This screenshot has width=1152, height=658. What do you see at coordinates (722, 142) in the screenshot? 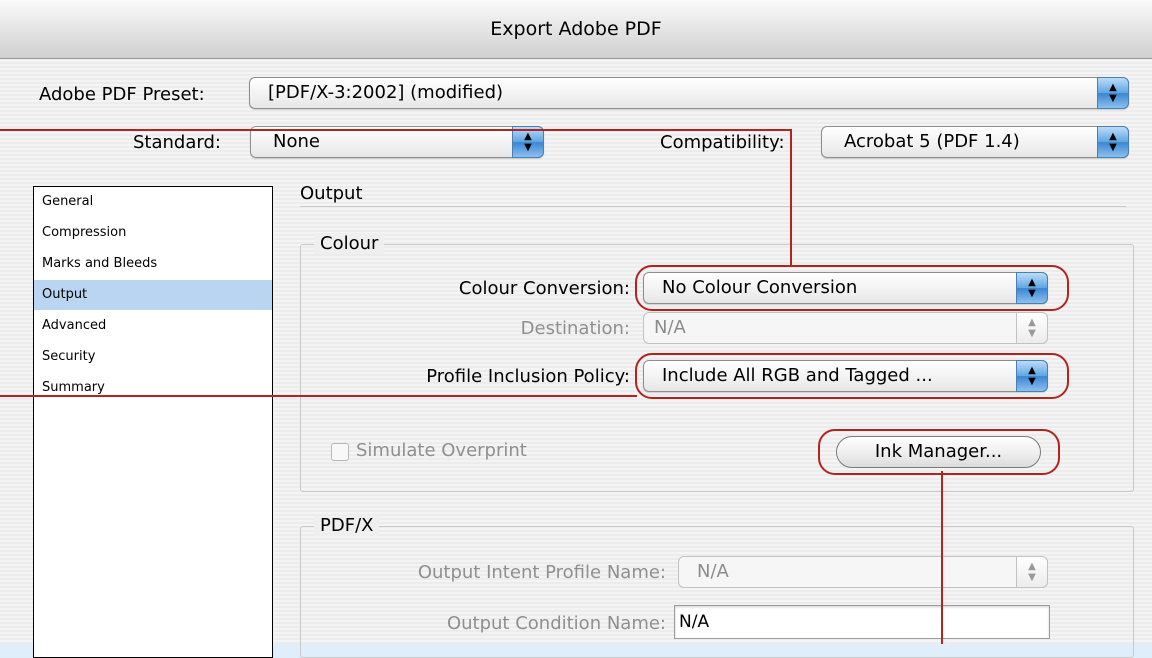
I see `compatibility-label: Compatibility:` at bounding box center [722, 142].